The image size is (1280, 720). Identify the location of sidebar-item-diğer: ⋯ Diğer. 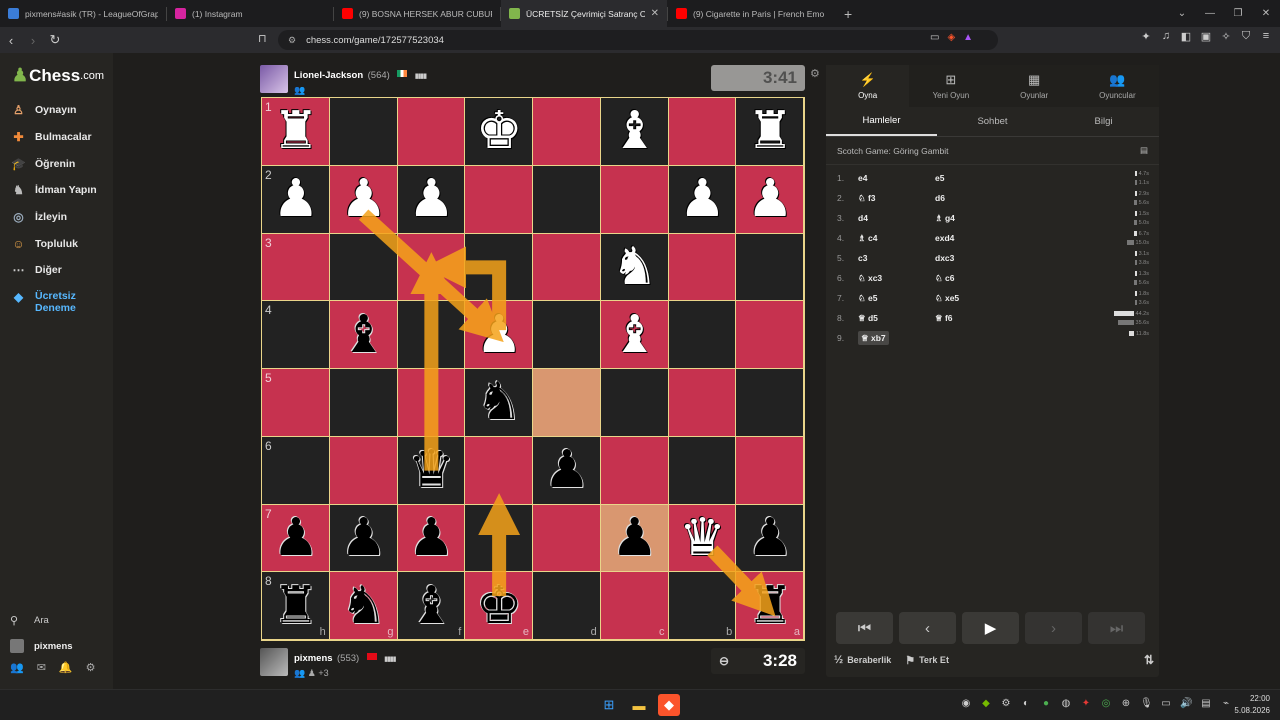
(56, 270).